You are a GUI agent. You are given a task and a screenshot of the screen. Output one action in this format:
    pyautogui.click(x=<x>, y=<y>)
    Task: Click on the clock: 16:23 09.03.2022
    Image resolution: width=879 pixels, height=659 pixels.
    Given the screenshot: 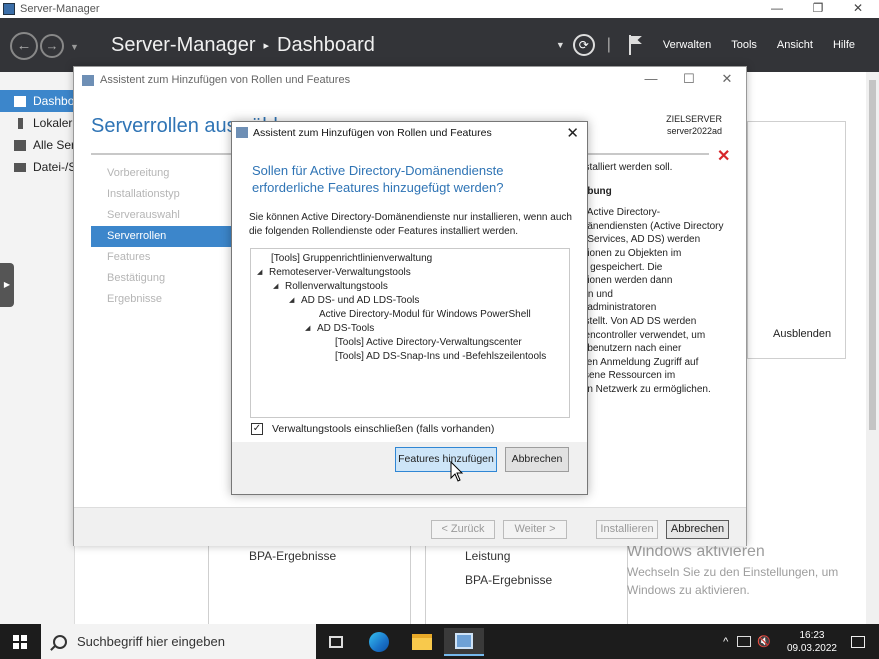 What is the action you would take?
    pyautogui.click(x=812, y=642)
    